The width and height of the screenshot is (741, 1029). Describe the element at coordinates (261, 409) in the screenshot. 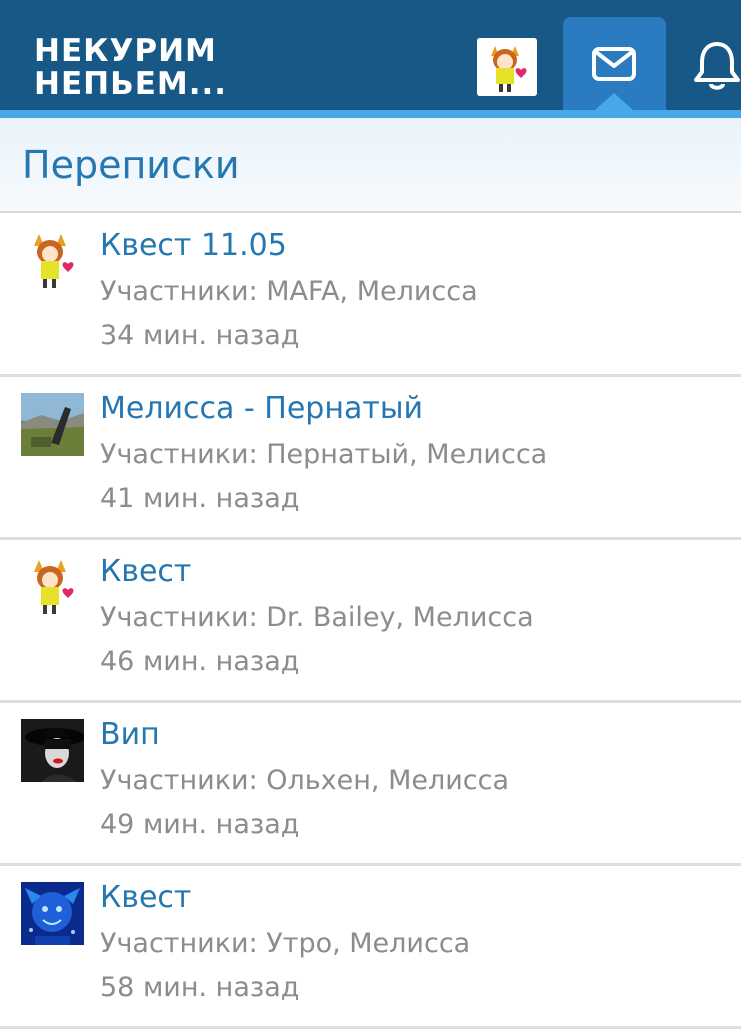

I see `conversation-title: Мелисса - Пернатый` at that location.